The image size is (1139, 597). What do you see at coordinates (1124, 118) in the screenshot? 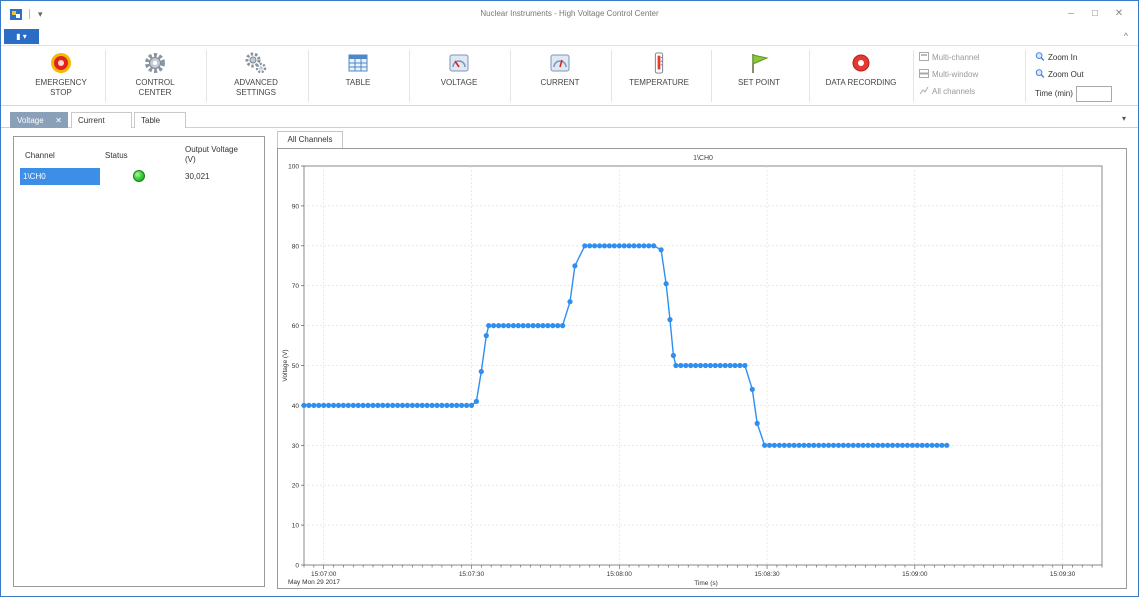
I see `tab-list-dropdown: ▾` at bounding box center [1124, 118].